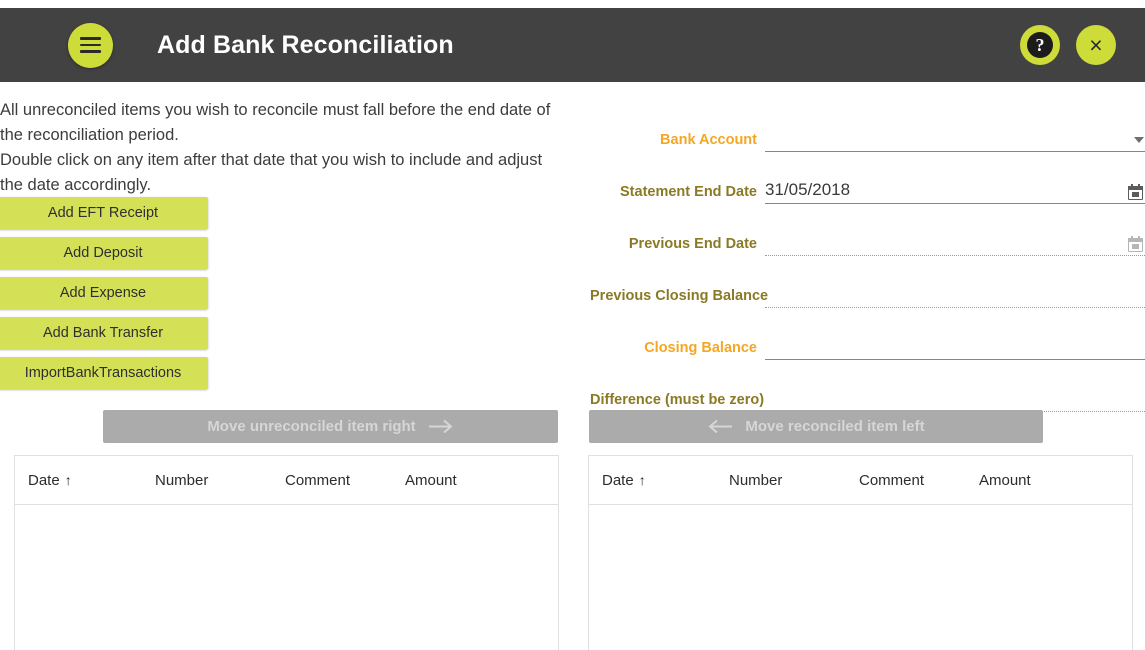 The image size is (1145, 650). I want to click on statement-end-date-value: 31/05/2018, so click(808, 189).